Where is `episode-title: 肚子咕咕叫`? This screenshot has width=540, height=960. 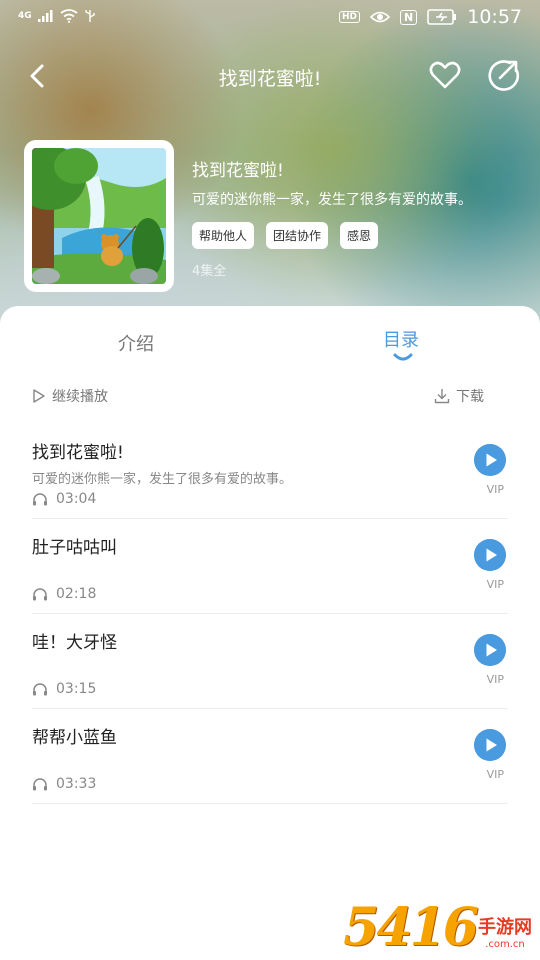
episode-title: 肚子咕咕叫 is located at coordinates (74, 548).